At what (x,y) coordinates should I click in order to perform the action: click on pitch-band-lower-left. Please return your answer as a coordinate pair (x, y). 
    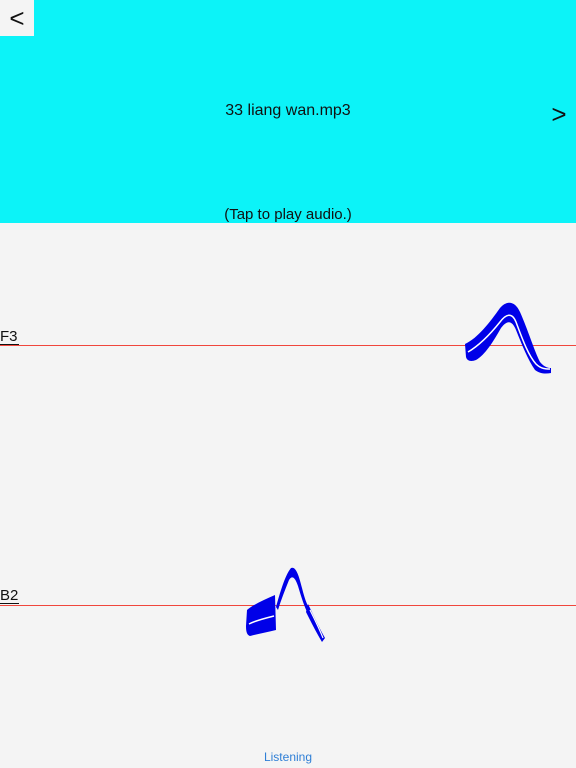
    Looking at the image, I should click on (261, 615).